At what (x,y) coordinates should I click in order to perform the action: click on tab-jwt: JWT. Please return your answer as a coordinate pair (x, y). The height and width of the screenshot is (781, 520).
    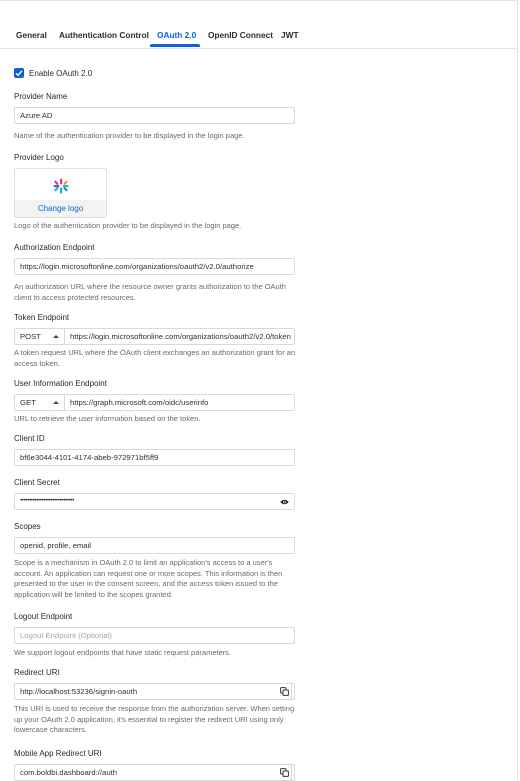
    Looking at the image, I should click on (290, 35).